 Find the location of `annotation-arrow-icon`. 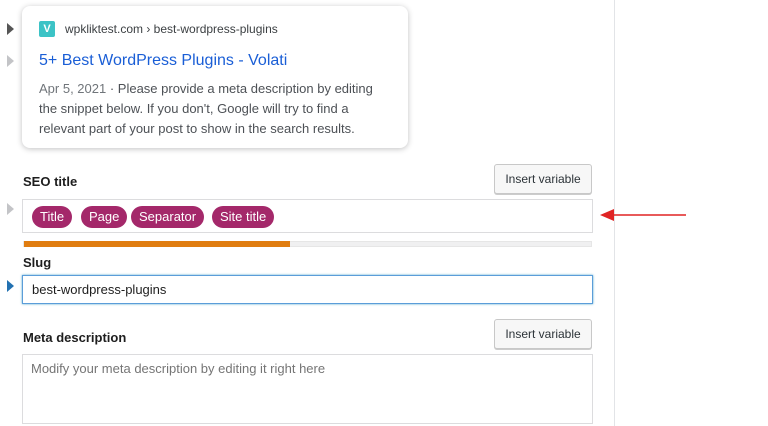

annotation-arrow-icon is located at coordinates (643, 215).